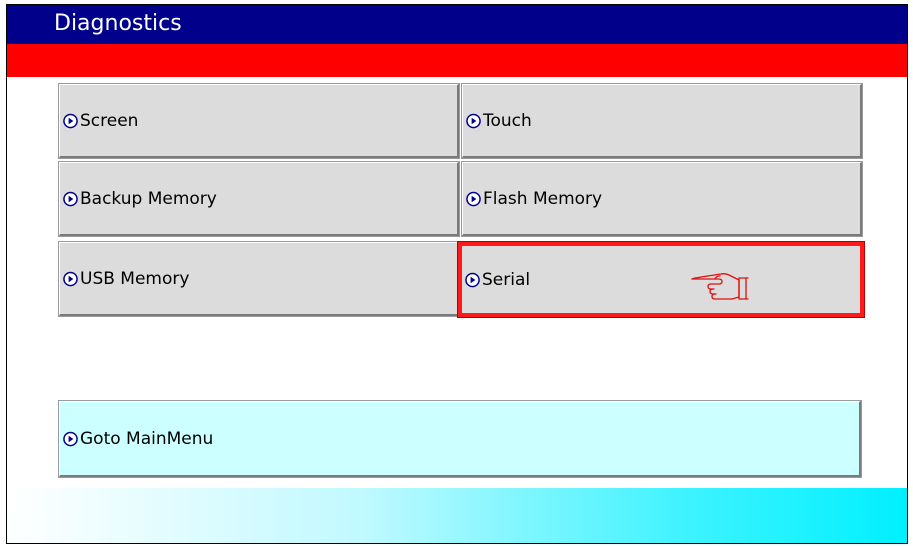 The width and height of the screenshot is (913, 546). I want to click on screen-button-label: Screen, so click(109, 120).